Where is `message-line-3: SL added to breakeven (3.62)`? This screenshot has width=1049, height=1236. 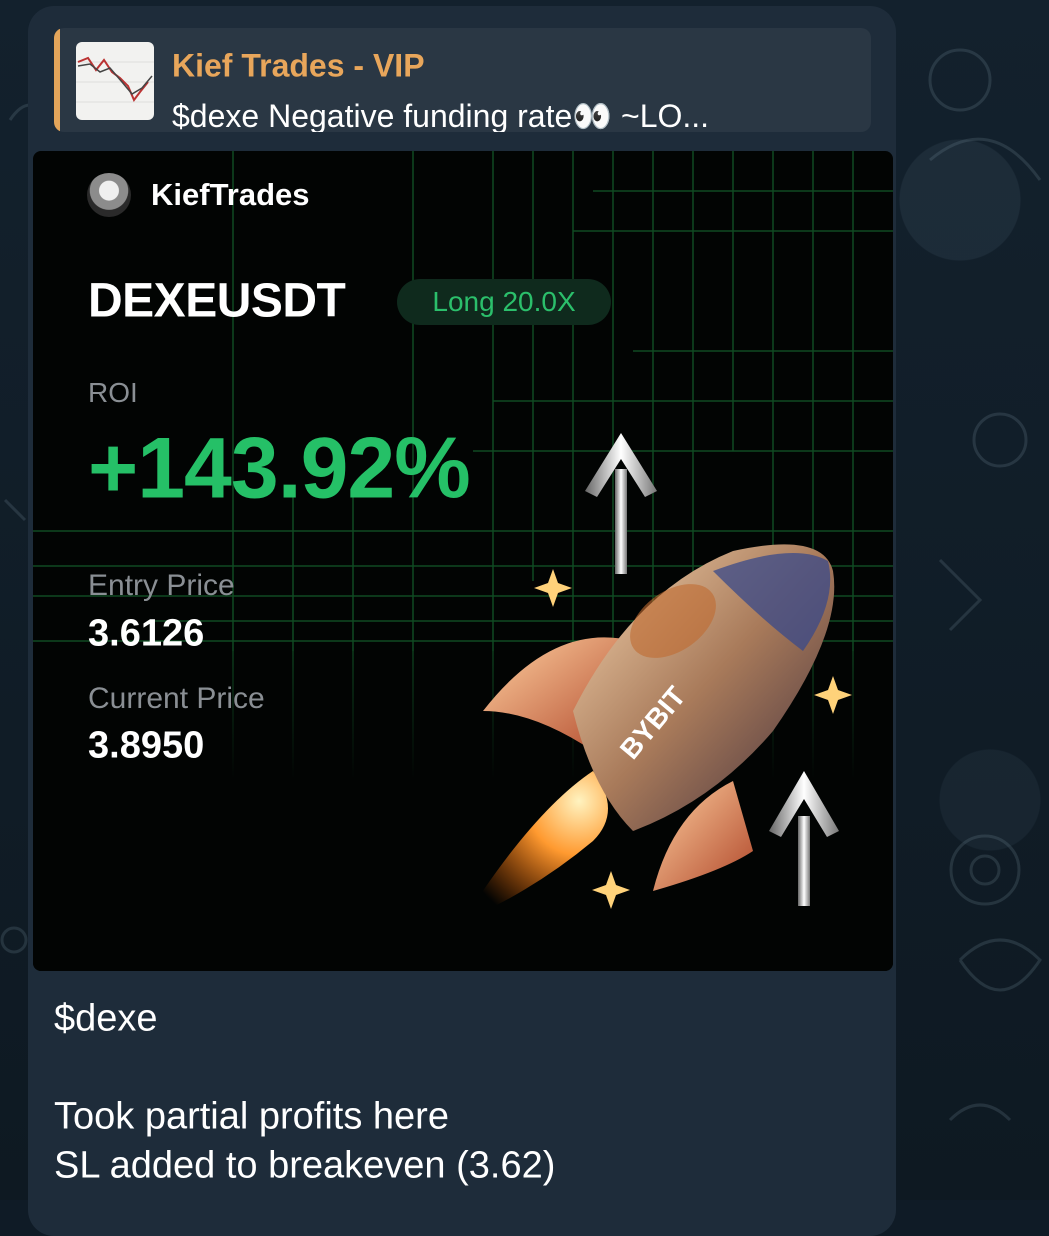 message-line-3: SL added to breakeven (3.62) is located at coordinates (305, 1165).